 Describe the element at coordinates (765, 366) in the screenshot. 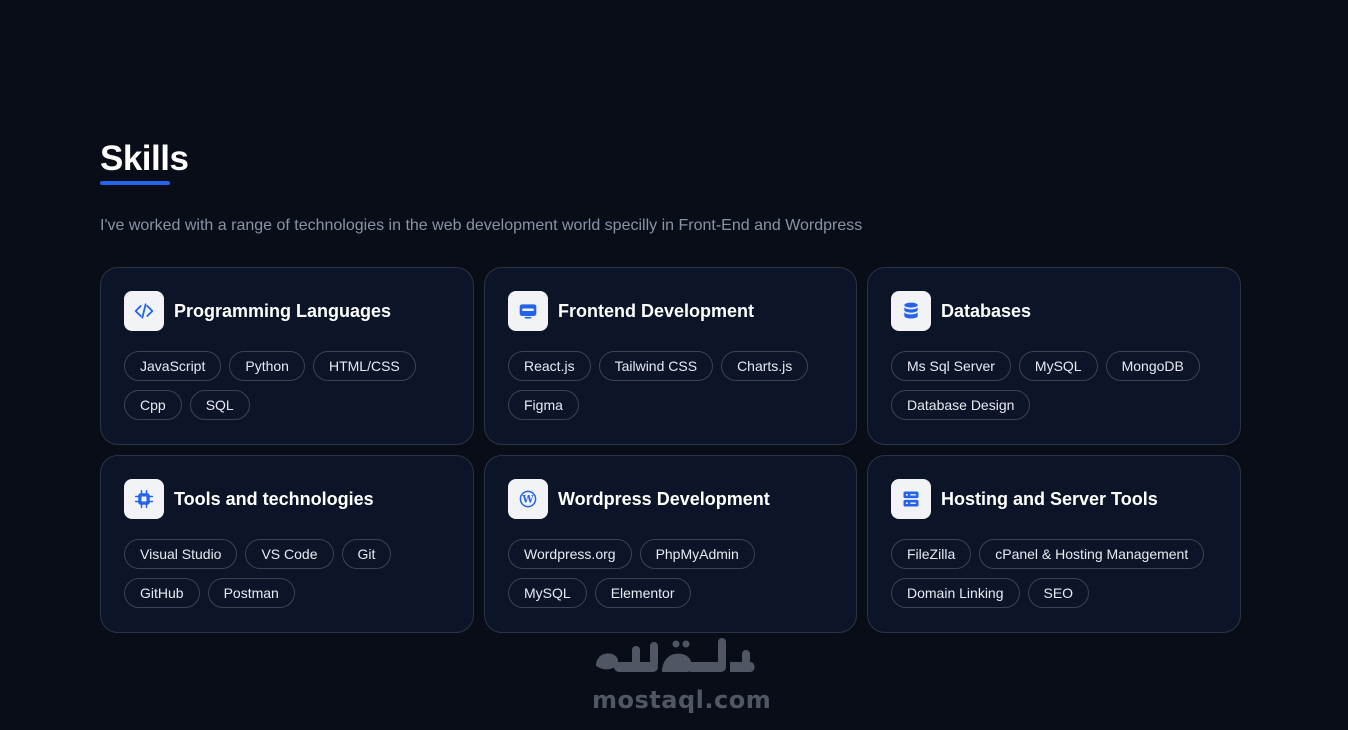

I see `skill-tag: Charts.js` at that location.